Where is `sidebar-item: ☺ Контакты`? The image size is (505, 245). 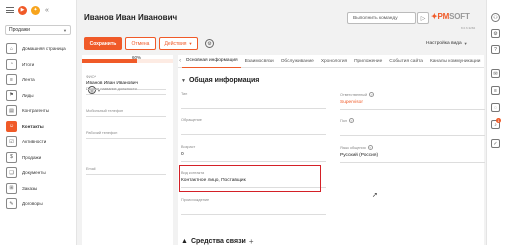 sidebar-item: ☺ Контакты is located at coordinates (38, 127).